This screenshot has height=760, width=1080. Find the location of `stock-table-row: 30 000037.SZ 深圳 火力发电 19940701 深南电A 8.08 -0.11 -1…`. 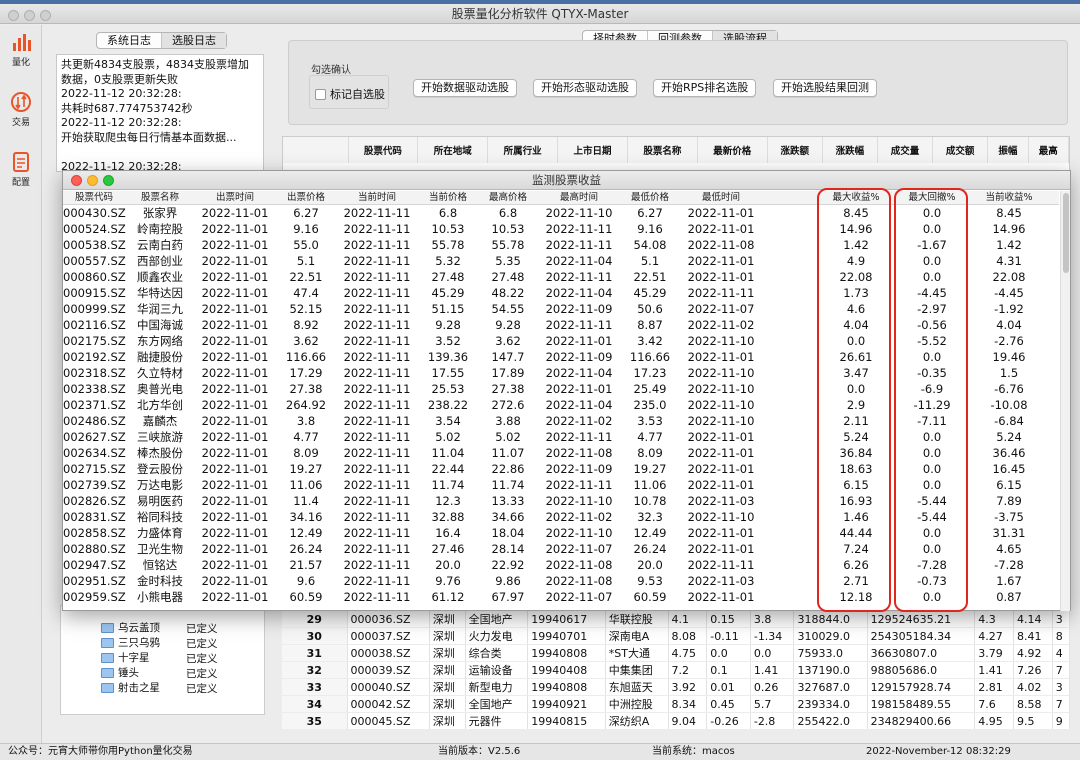

stock-table-row: 30 000037.SZ 深圳 火力发电 19940701 深南电A 8.08 -0.11 -1… is located at coordinates (676, 636).